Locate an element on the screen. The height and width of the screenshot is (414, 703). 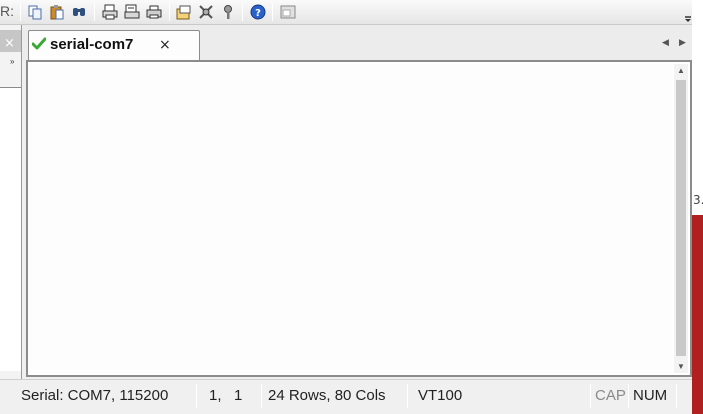
status-cursor-position: 1, 1 is located at coordinates (226, 395).